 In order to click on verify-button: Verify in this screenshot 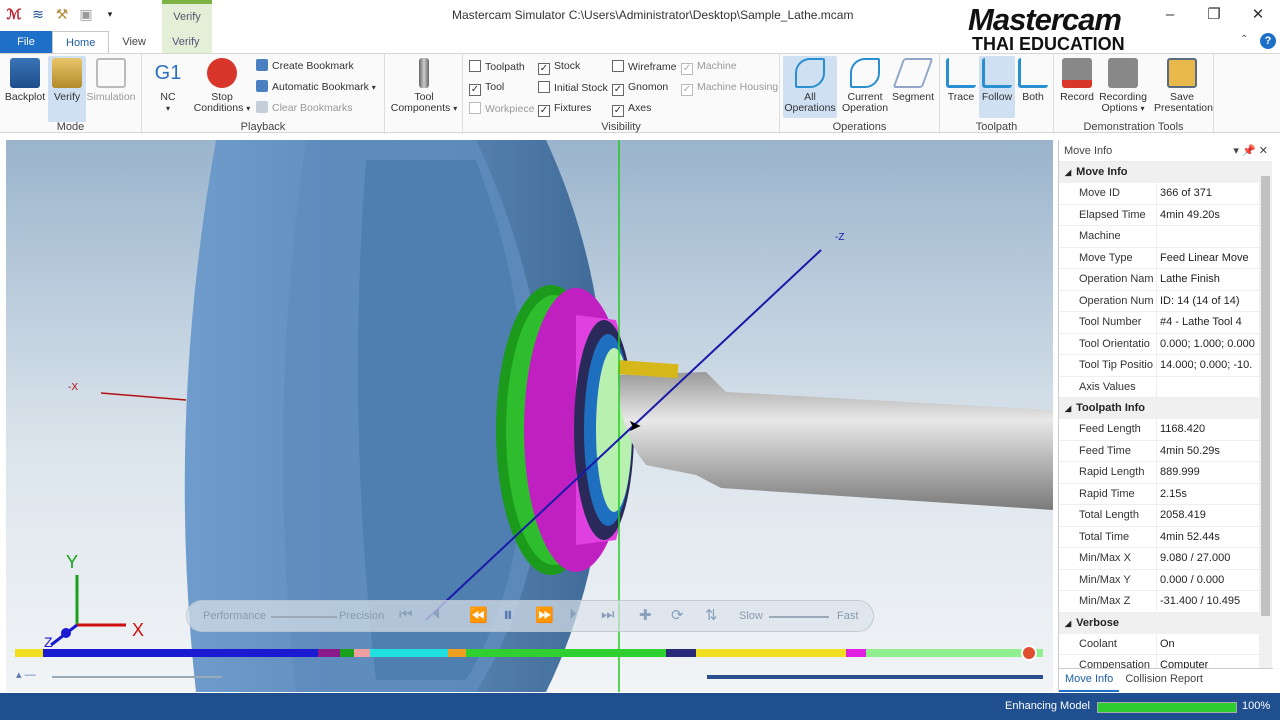, I will do `click(67, 89)`.